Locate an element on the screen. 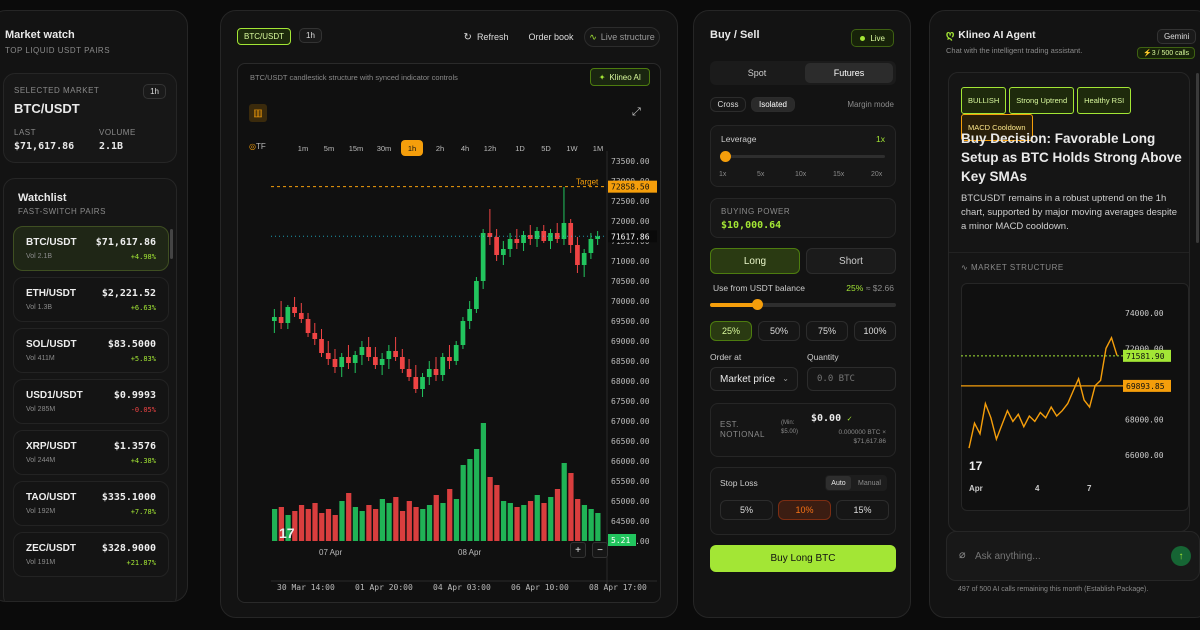  tf-icon: ◎ is located at coordinates (252, 146).